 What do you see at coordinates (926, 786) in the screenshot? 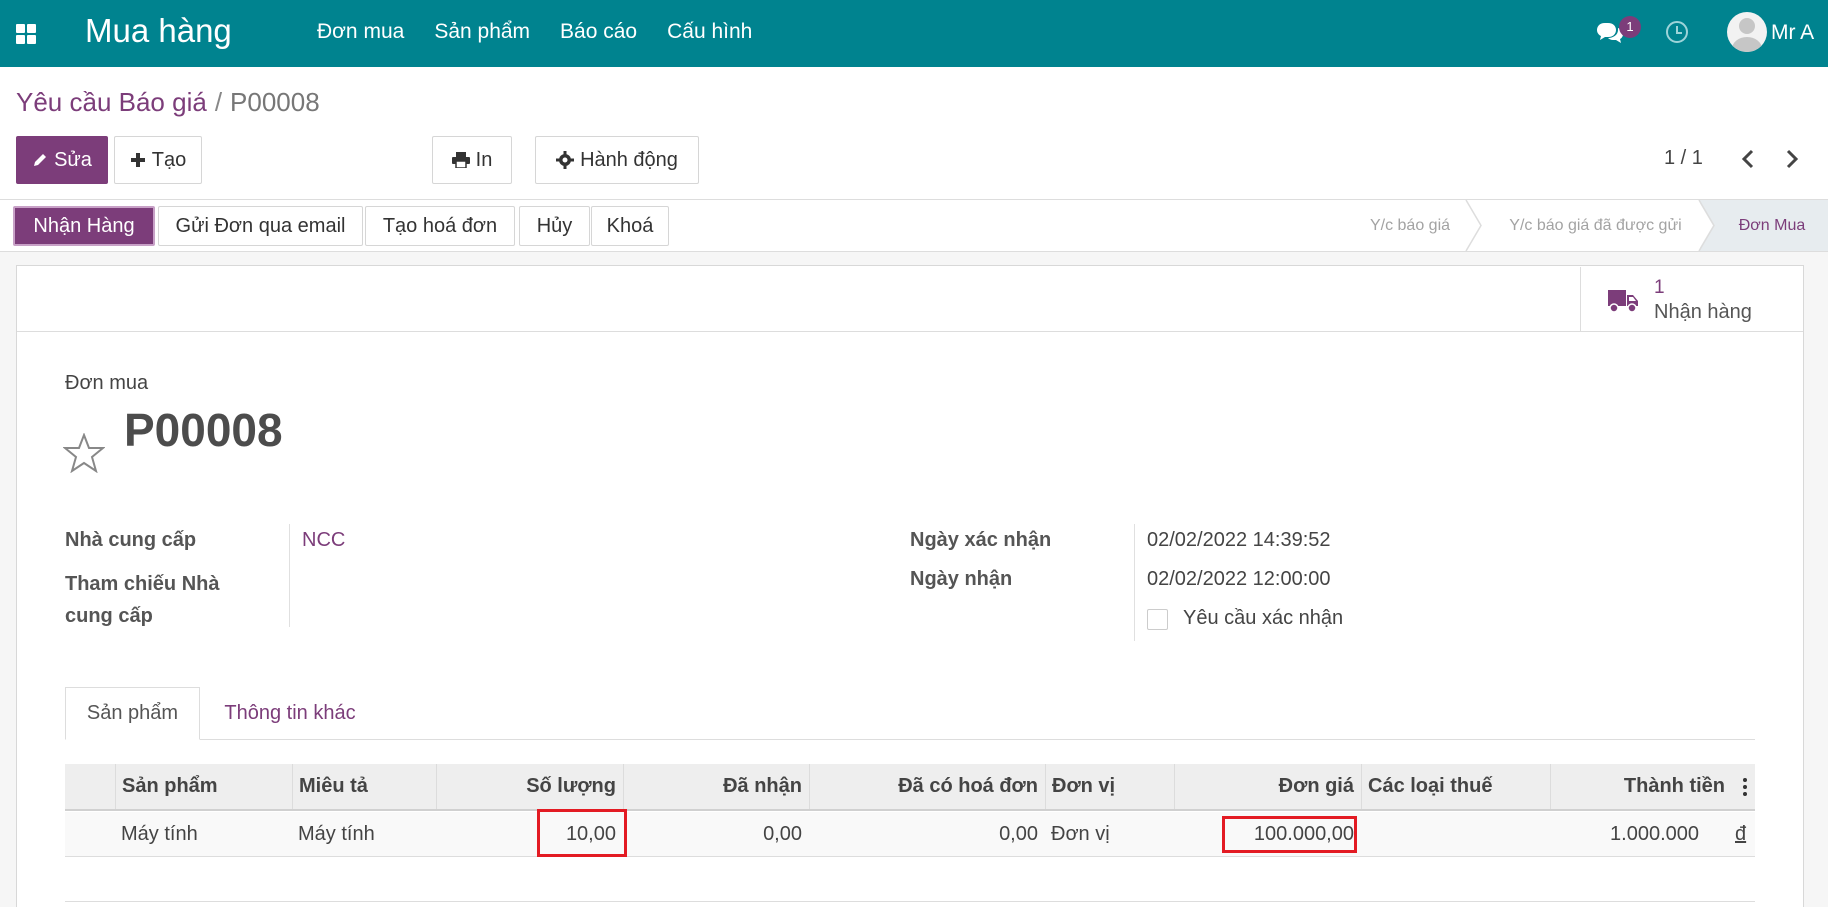
I see `column-header-invoiced: Đã có hoá đơn` at bounding box center [926, 786].